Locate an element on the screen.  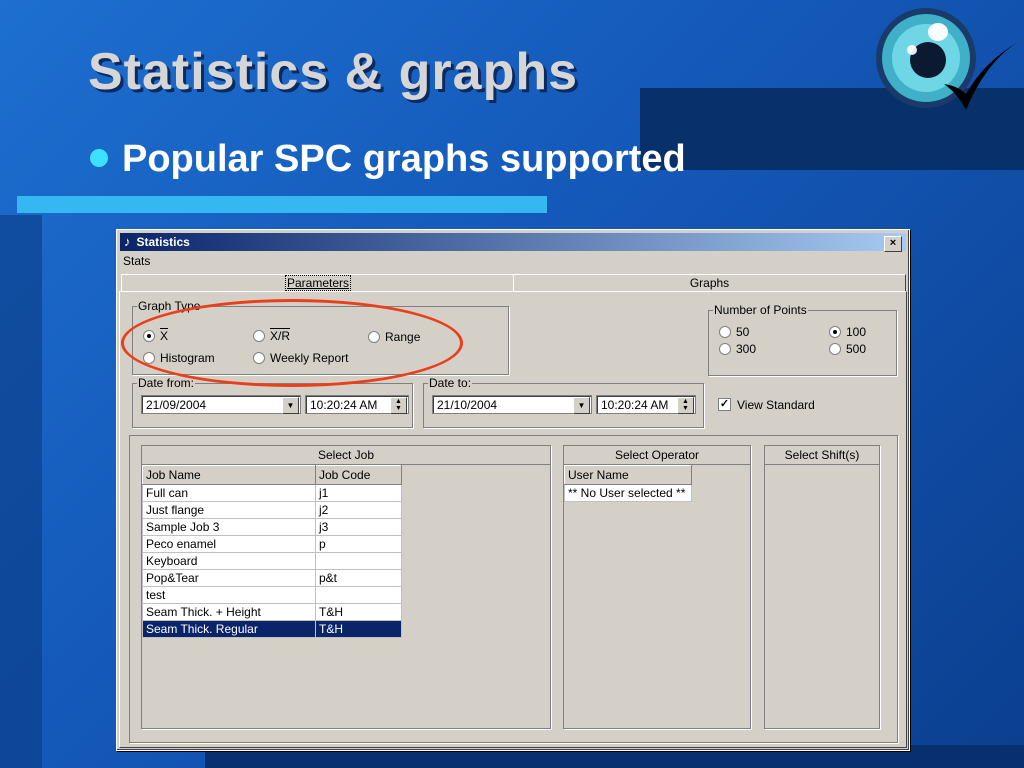
time-from-field: 10:20:24 AM ▲ ▼ is located at coordinates (357, 404).